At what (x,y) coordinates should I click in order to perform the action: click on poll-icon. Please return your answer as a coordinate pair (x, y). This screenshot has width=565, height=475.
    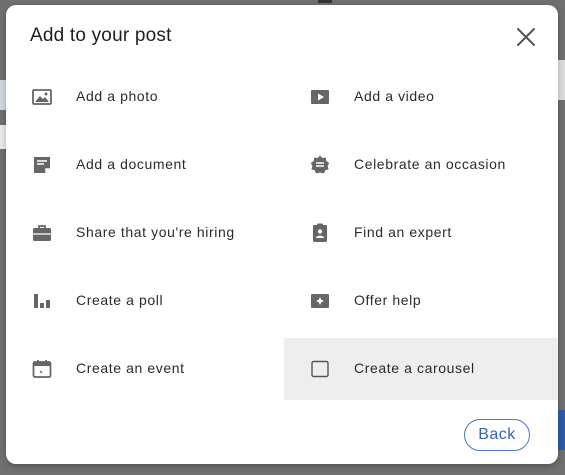
    Looking at the image, I should click on (42, 301).